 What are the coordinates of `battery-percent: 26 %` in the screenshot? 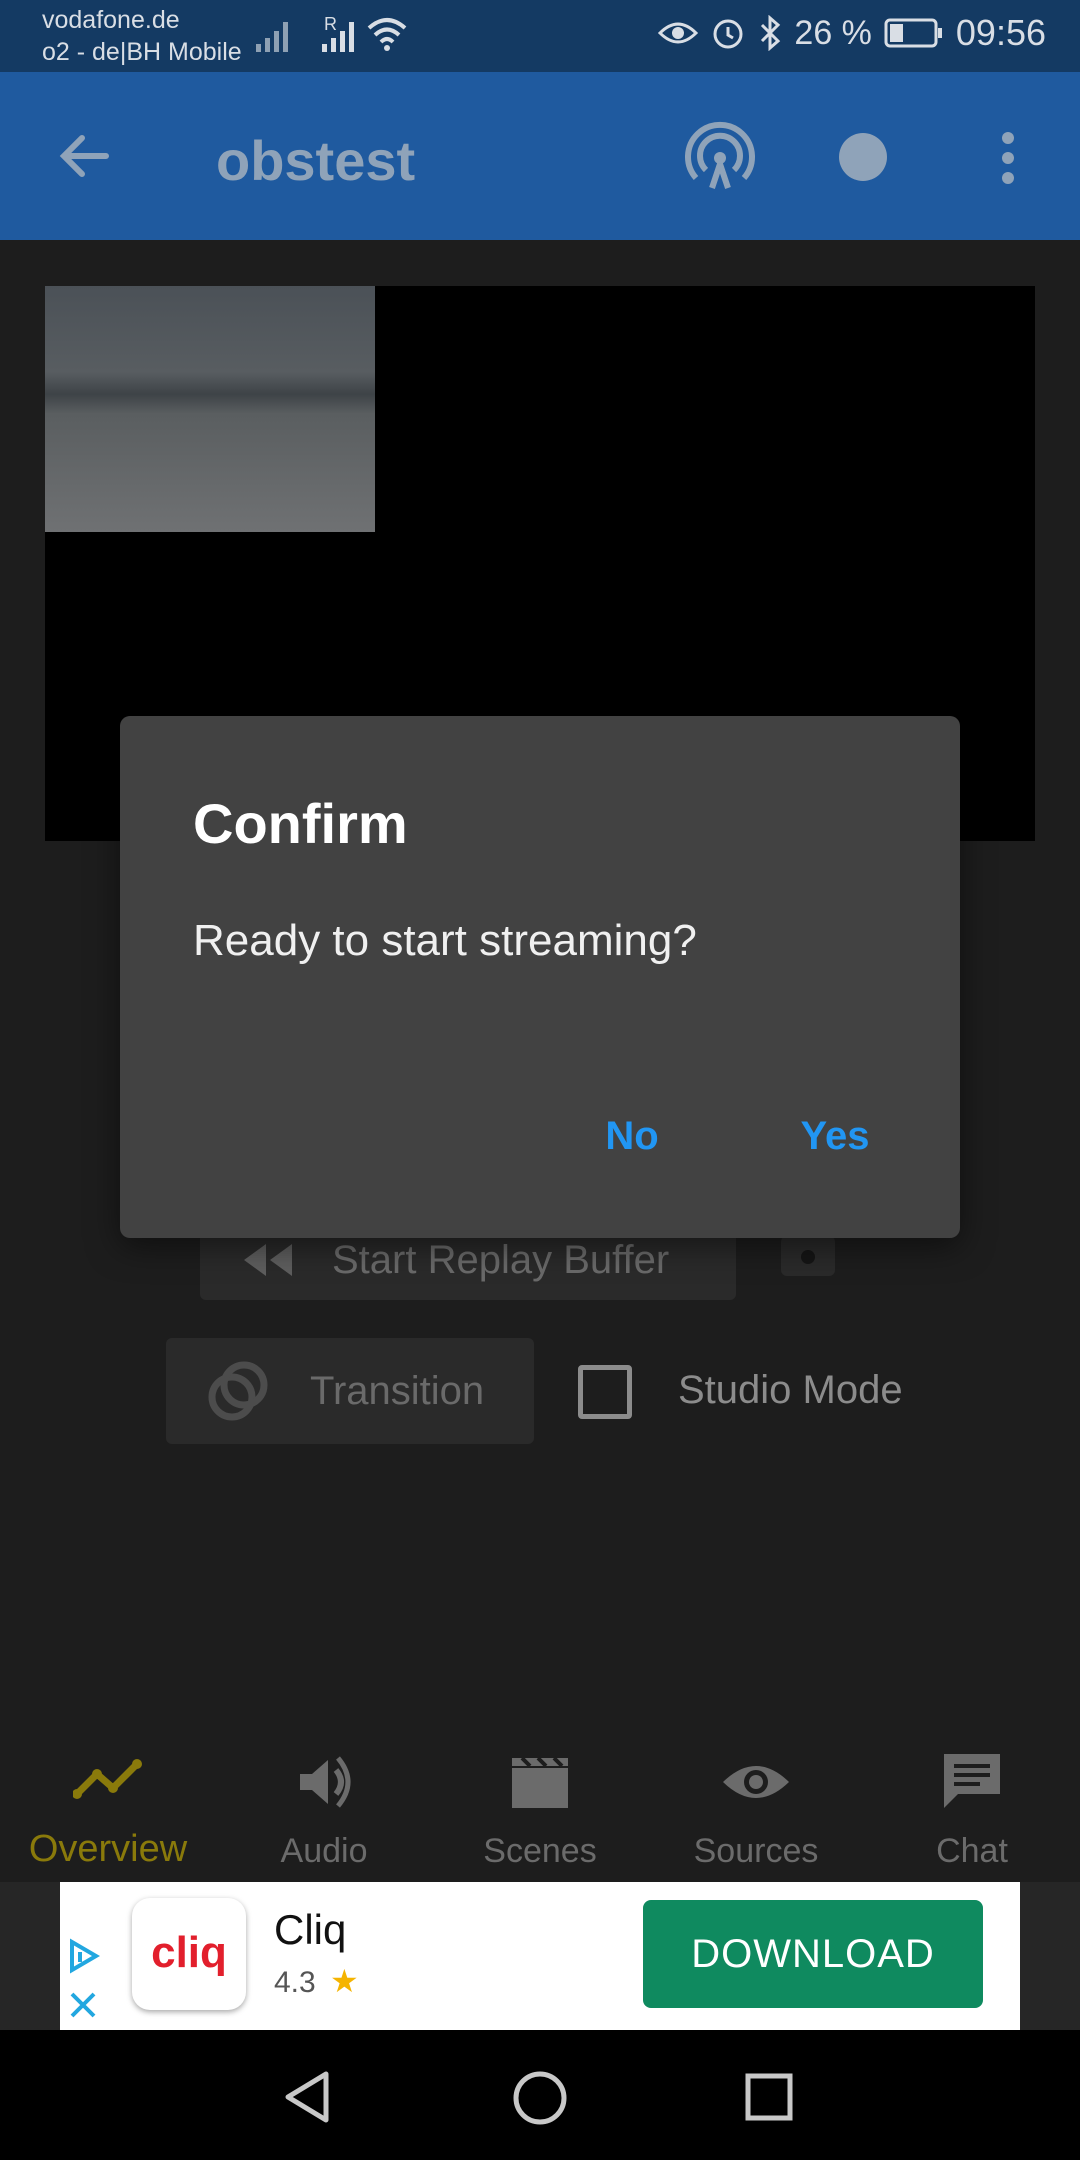 It's located at (833, 32).